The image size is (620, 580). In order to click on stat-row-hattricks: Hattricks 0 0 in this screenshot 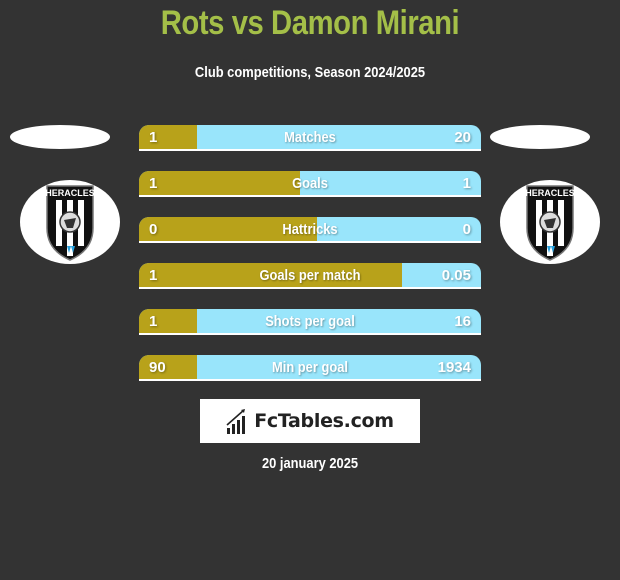, I will do `click(310, 230)`.